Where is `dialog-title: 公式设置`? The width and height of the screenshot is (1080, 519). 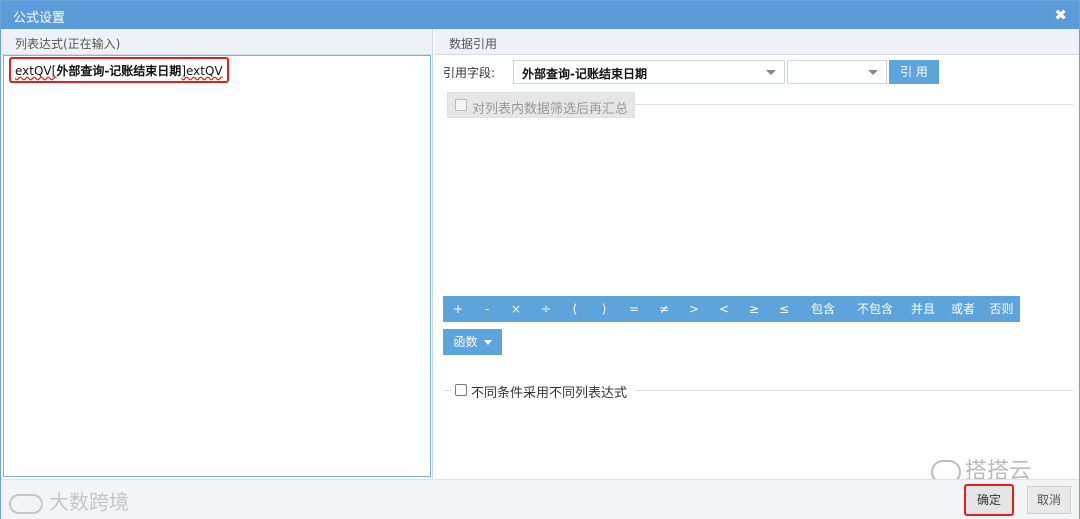 dialog-title: 公式设置 is located at coordinates (39, 18).